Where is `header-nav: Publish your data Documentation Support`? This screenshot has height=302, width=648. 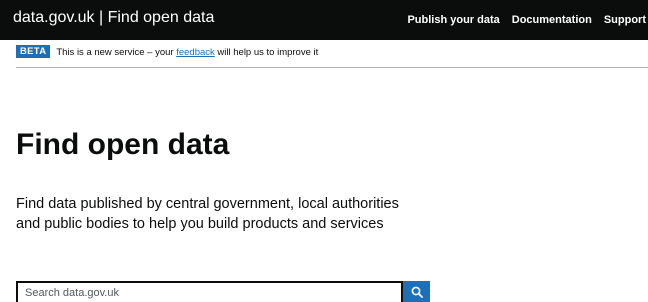 header-nav: Publish your data Documentation Support is located at coordinates (526, 20).